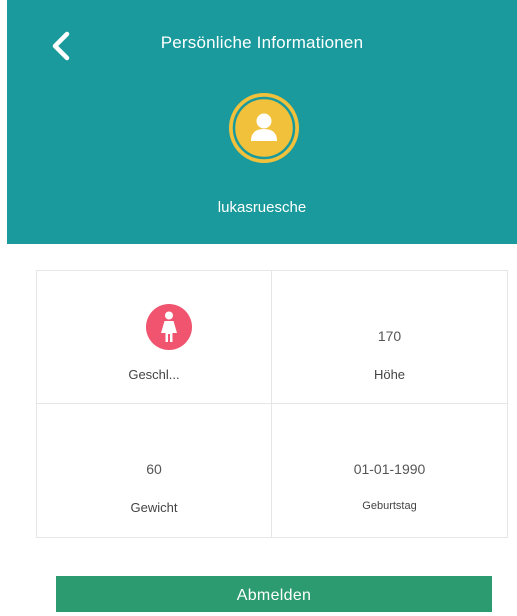 The height and width of the screenshot is (616, 517). I want to click on height-cell: 170 Höhe, so click(389, 337).